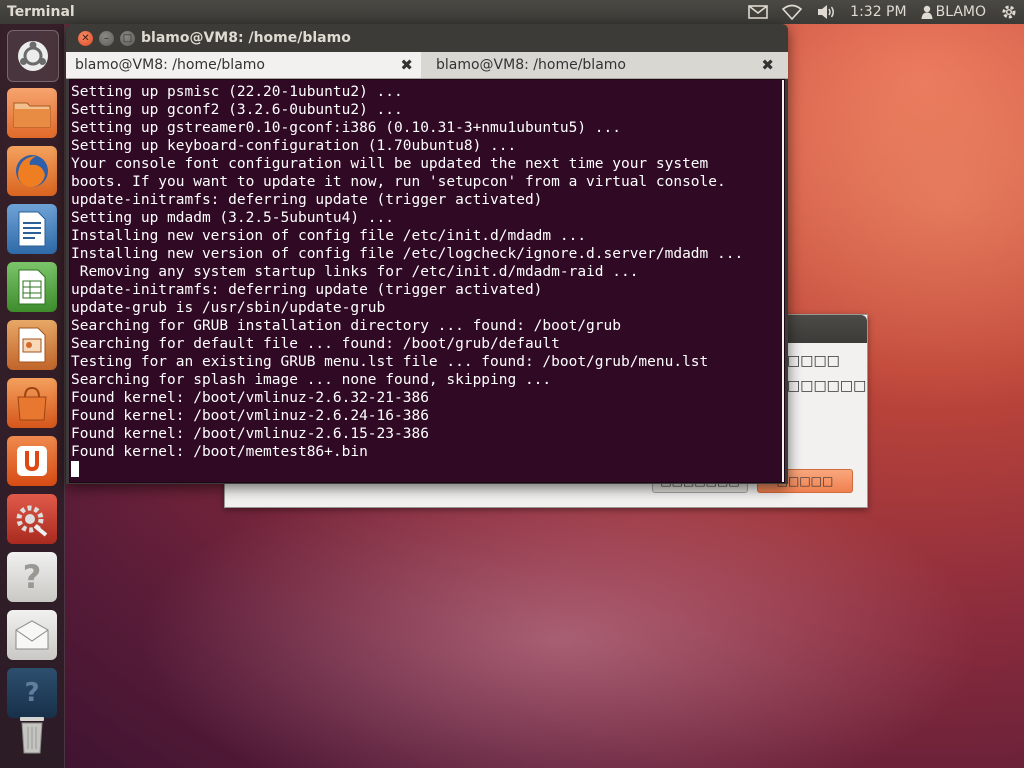  I want to click on help-launcher: ?, so click(32, 577).